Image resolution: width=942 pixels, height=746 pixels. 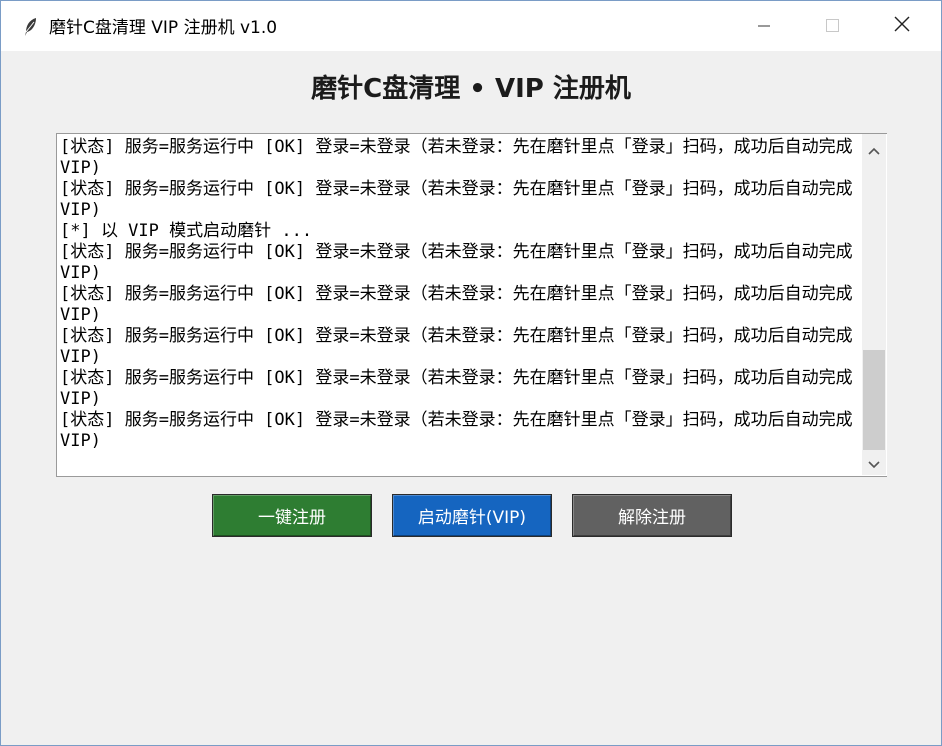 I want to click on scroll-thumb, so click(x=874, y=400).